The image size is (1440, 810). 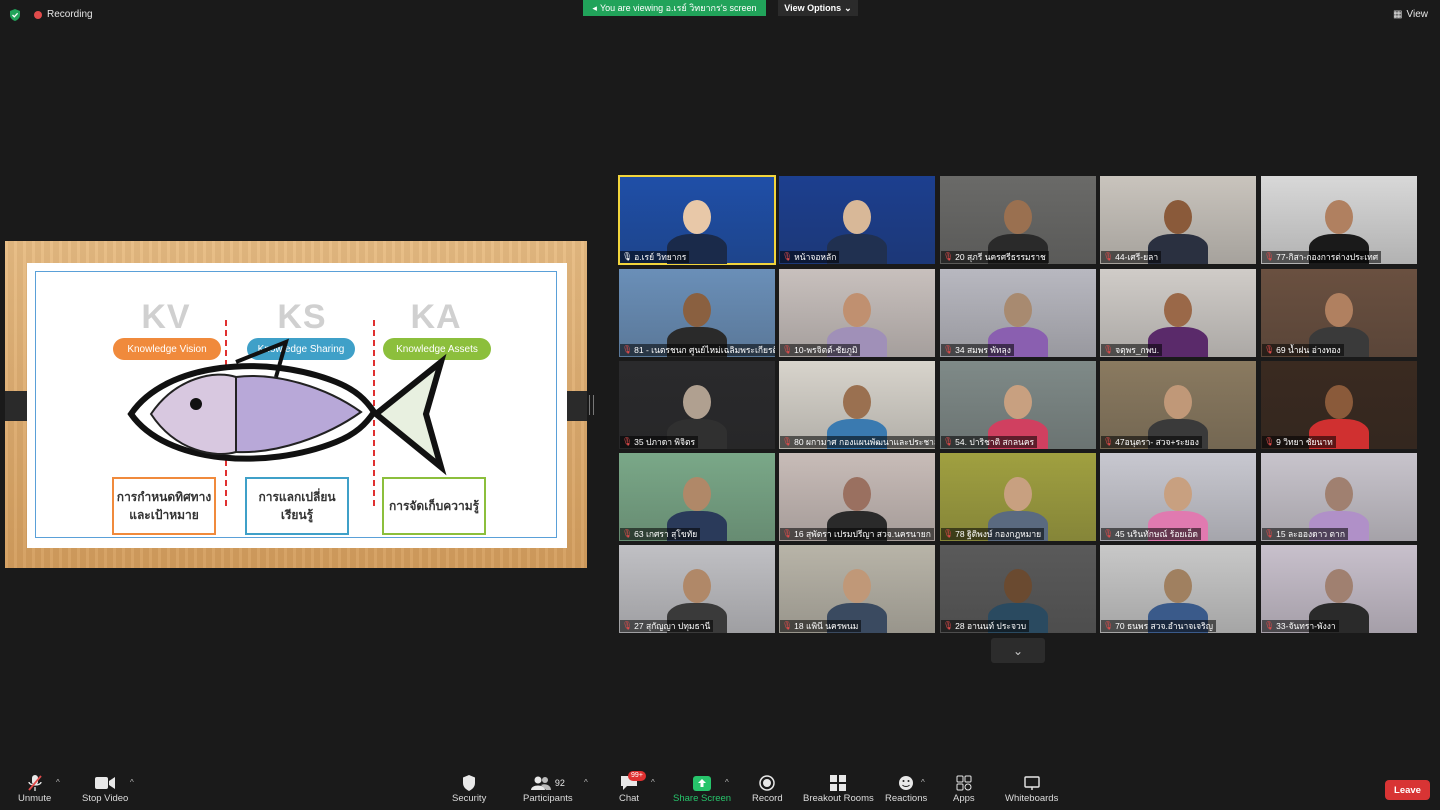 What do you see at coordinates (1339, 589) in the screenshot?
I see `participant-tile: 🎙 33-จันทรา-พังงา` at bounding box center [1339, 589].